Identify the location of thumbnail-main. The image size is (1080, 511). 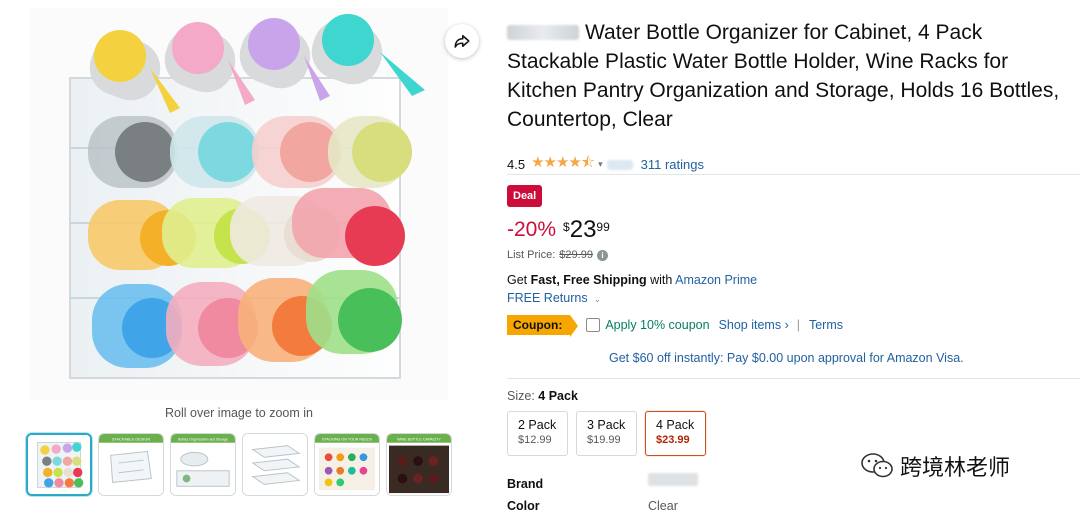
(59, 464).